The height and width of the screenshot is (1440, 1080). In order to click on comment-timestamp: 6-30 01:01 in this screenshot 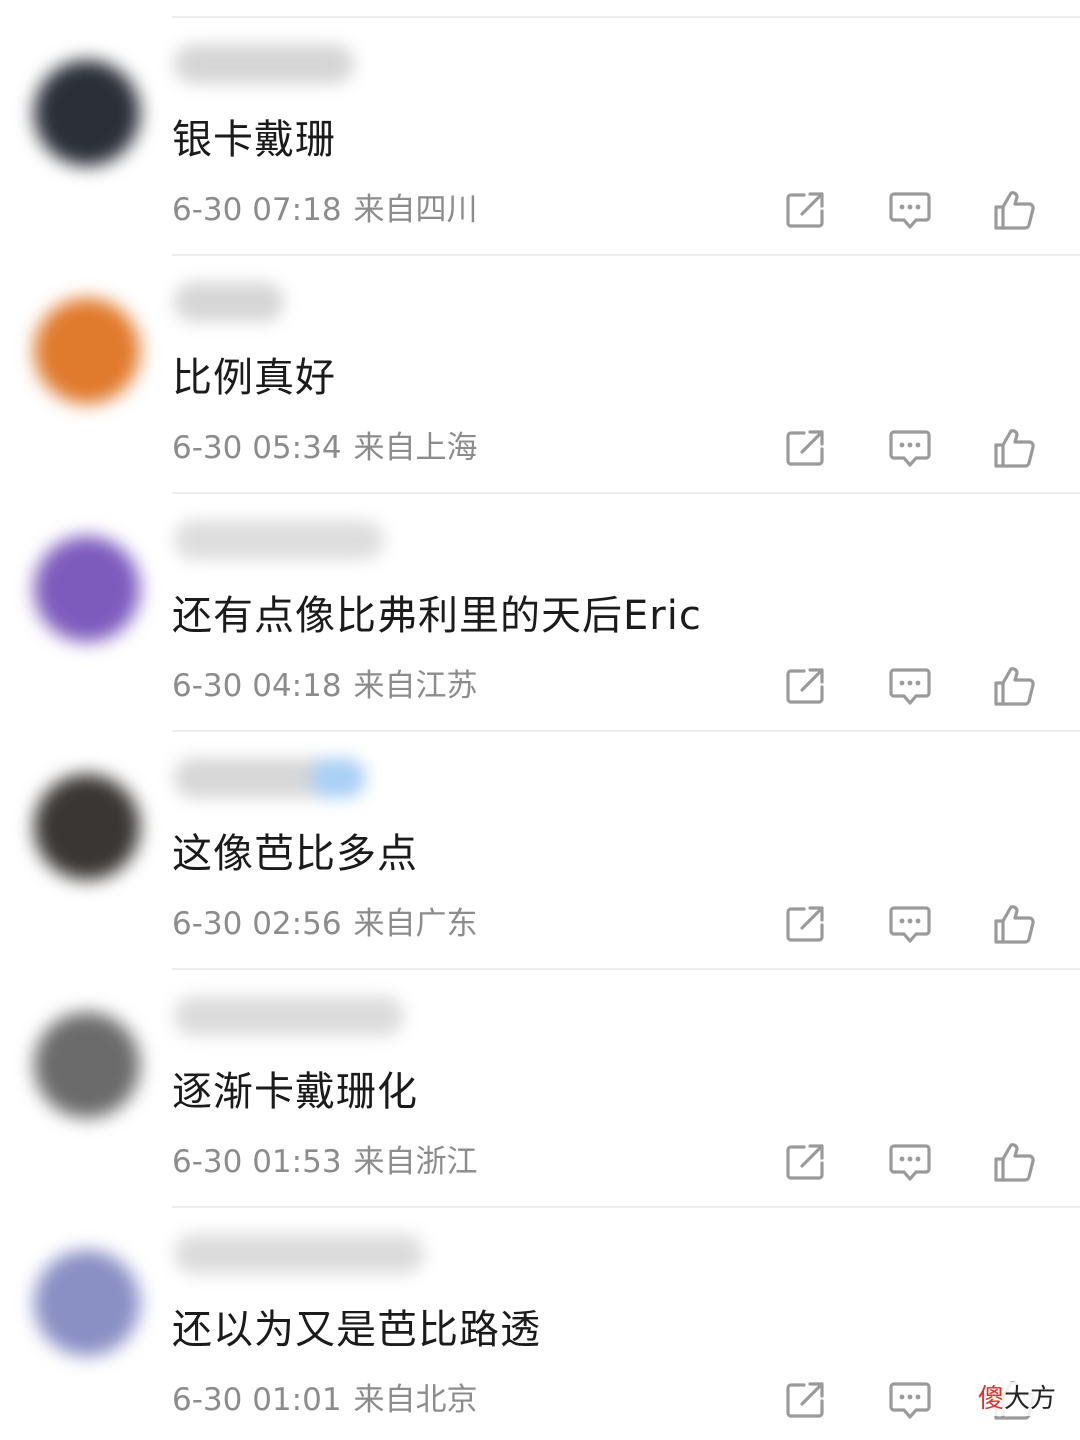, I will do `click(257, 1400)`.